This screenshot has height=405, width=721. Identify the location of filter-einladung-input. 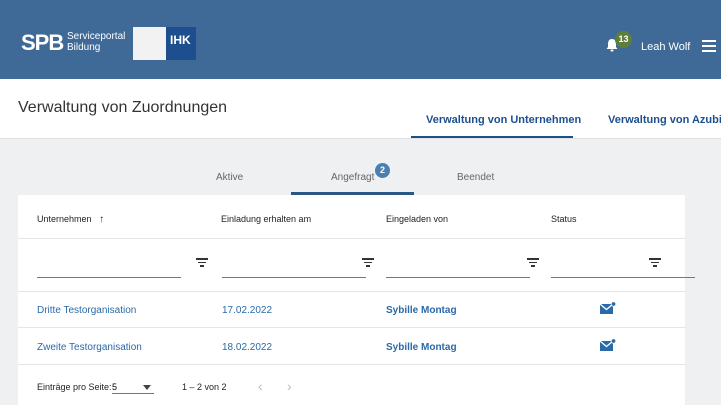
(294, 269).